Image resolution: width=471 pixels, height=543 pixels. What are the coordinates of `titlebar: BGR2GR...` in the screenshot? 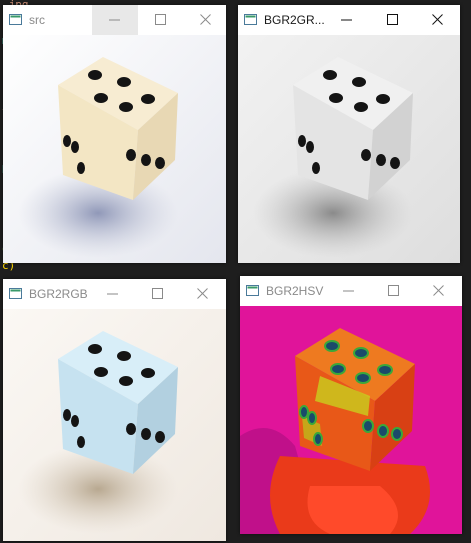 It's located at (349, 20).